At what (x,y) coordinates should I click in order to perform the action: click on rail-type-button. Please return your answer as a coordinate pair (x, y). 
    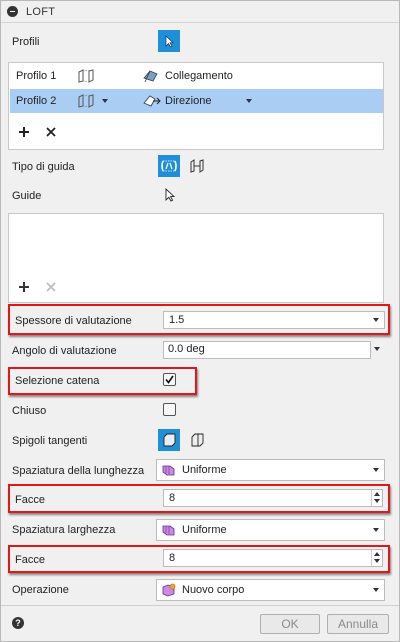
    Looking at the image, I should click on (169, 166).